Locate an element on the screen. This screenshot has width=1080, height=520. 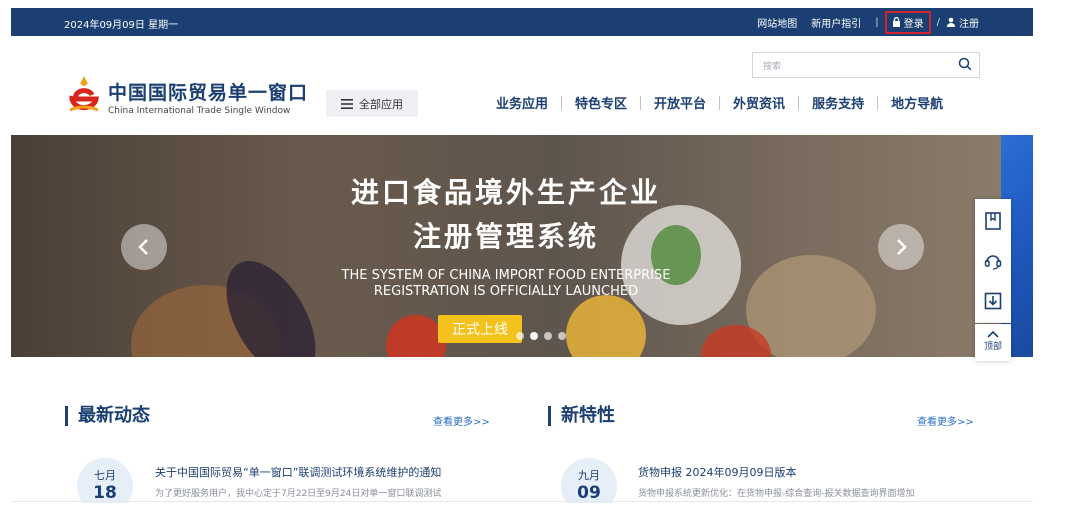
latest-news-more-link: 查看更多>> is located at coordinates (461, 420).